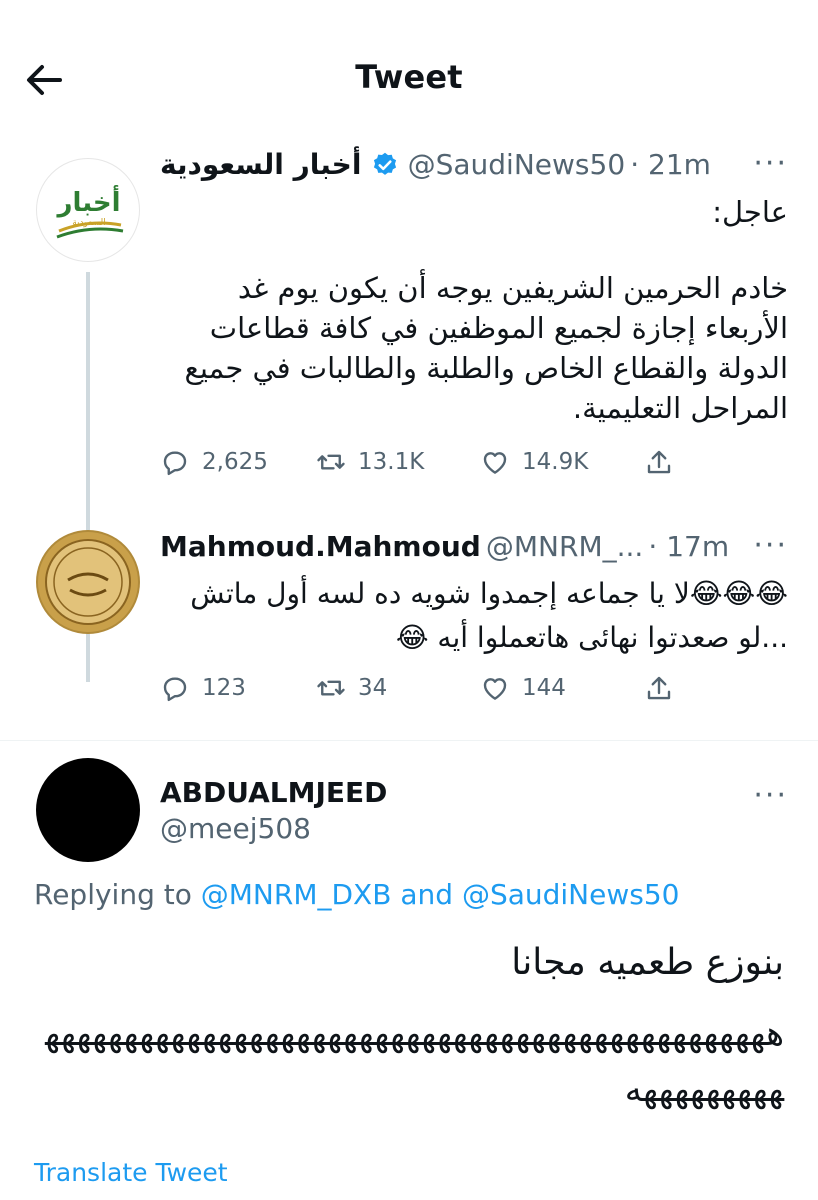  I want to click on page-title: Tweet, so click(409, 77).